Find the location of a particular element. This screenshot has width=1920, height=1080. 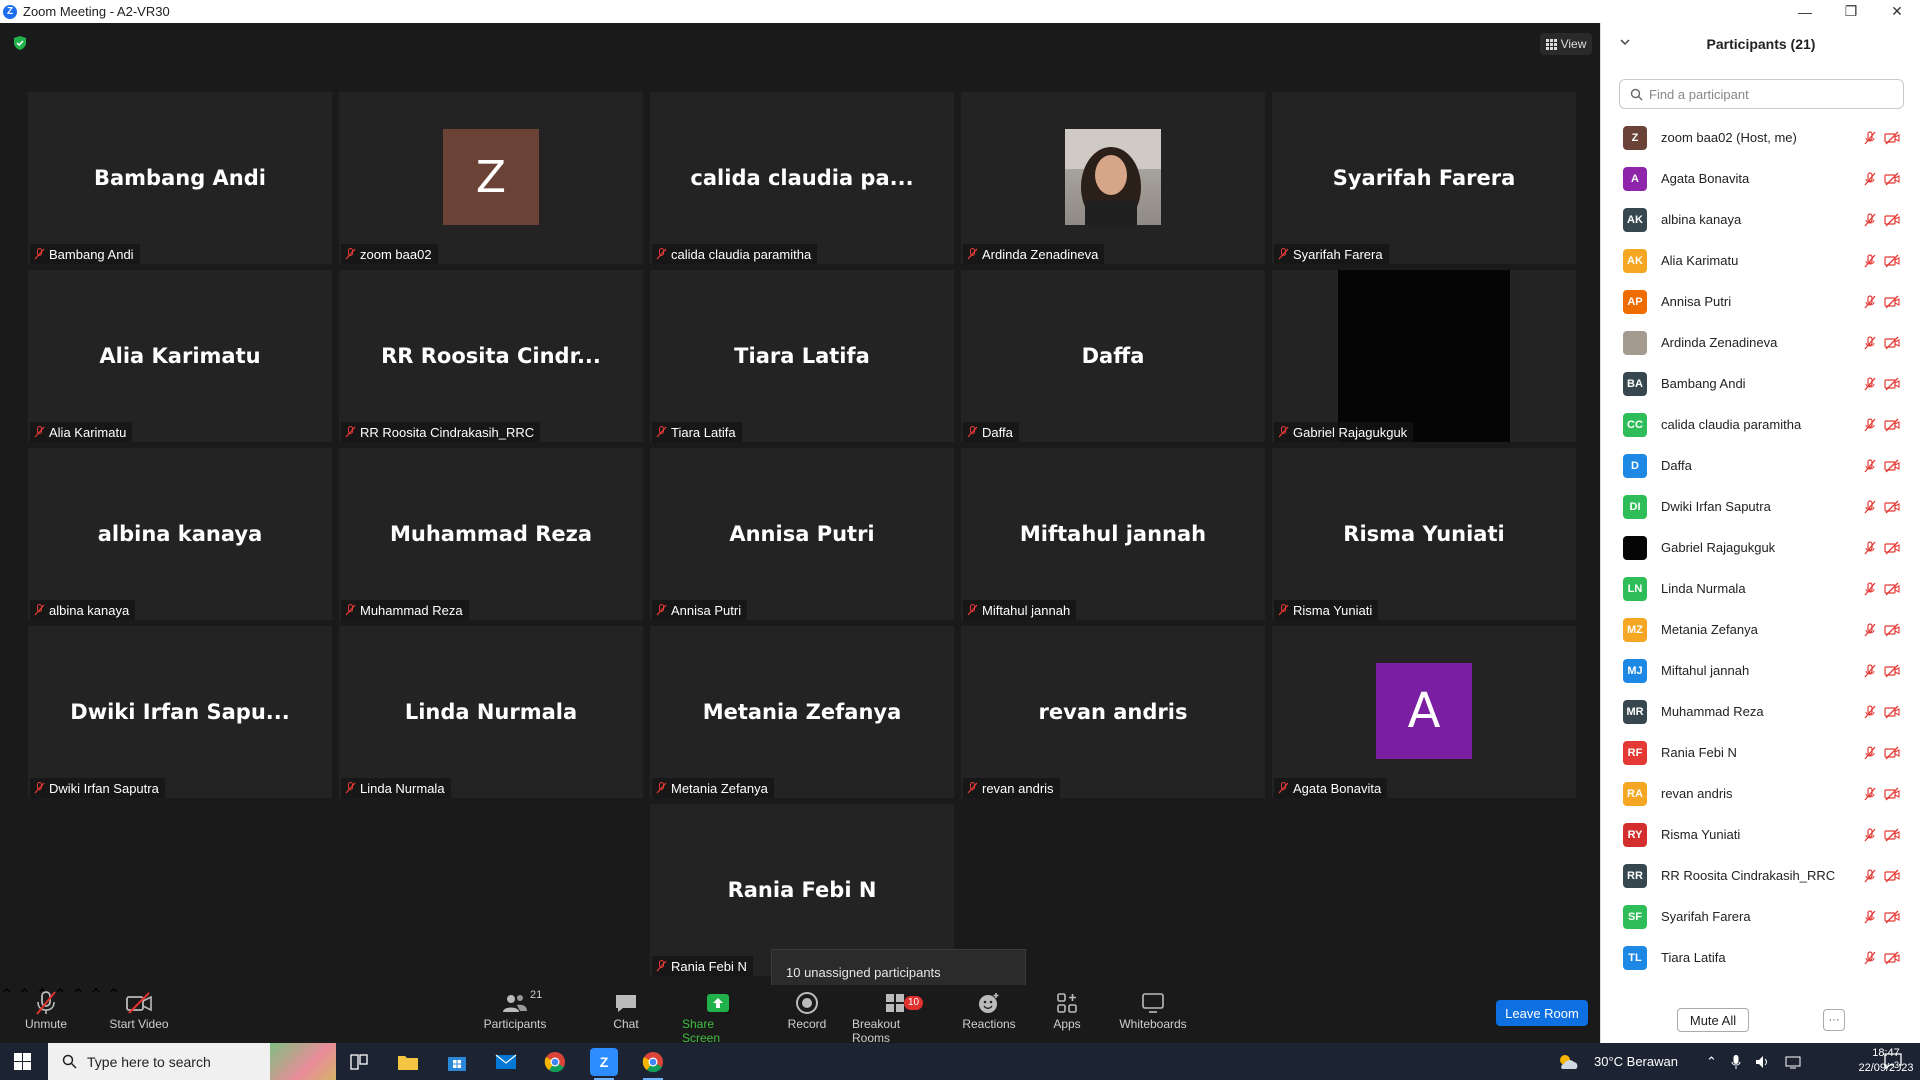

start-video-button: Start Video is located at coordinates (139, 1010).